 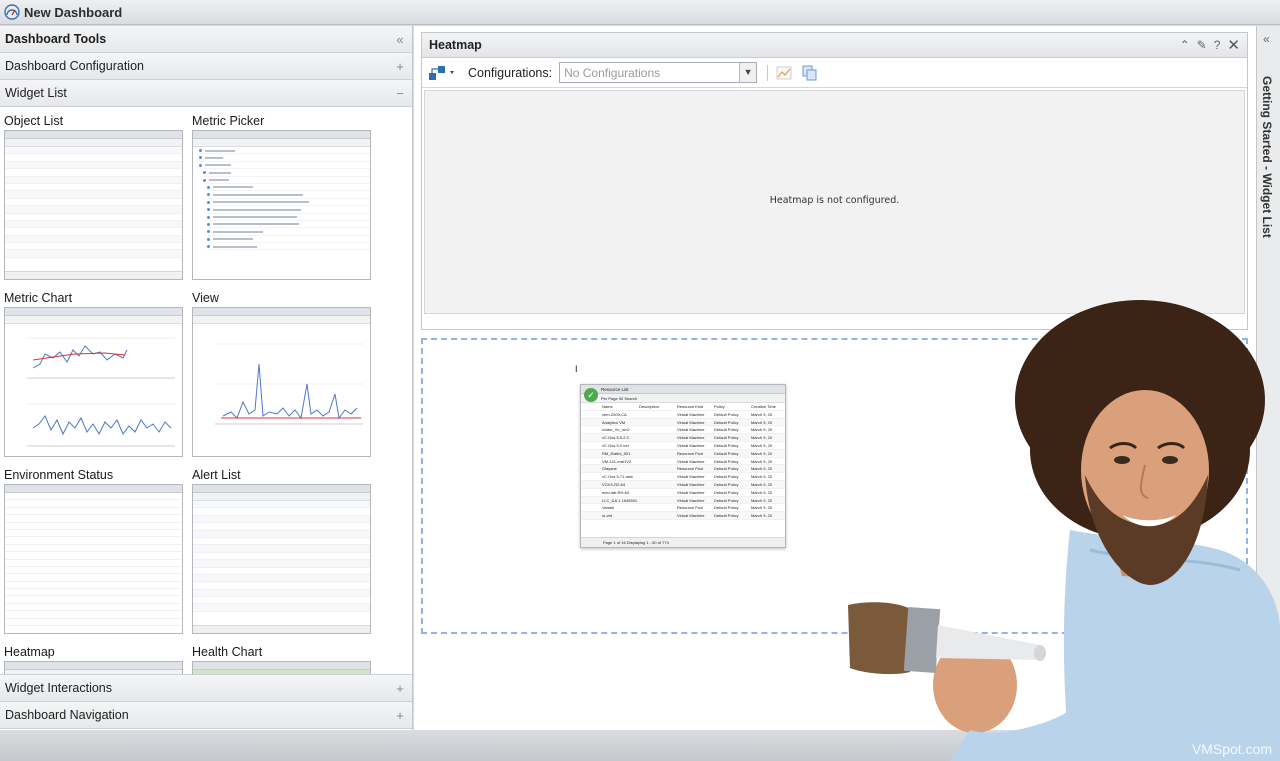 I want to click on column-header: Description, so click(x=649, y=406).